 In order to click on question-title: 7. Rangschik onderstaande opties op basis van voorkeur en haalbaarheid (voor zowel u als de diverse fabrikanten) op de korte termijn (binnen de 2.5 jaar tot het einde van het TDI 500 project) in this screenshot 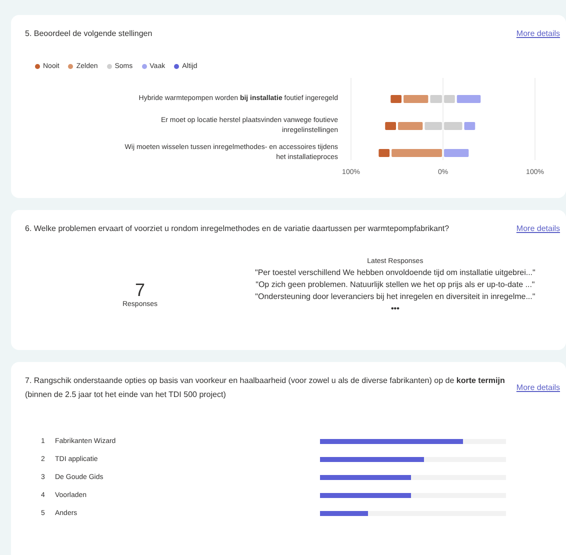, I will do `click(265, 388)`.